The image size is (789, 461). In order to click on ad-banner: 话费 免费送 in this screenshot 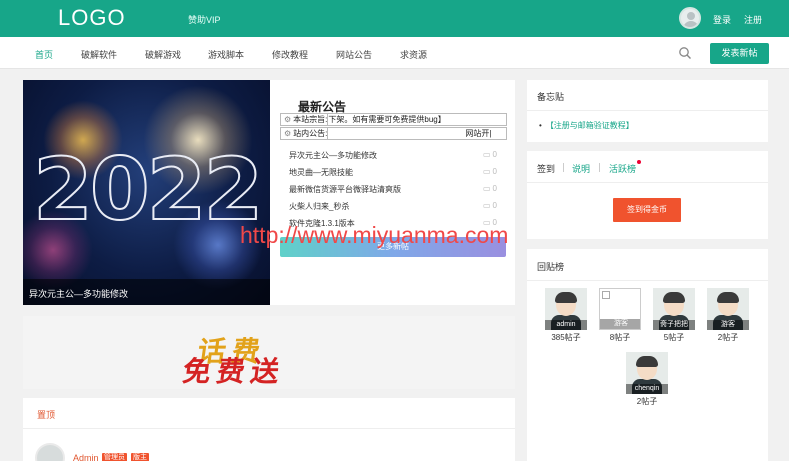, I will do `click(269, 352)`.